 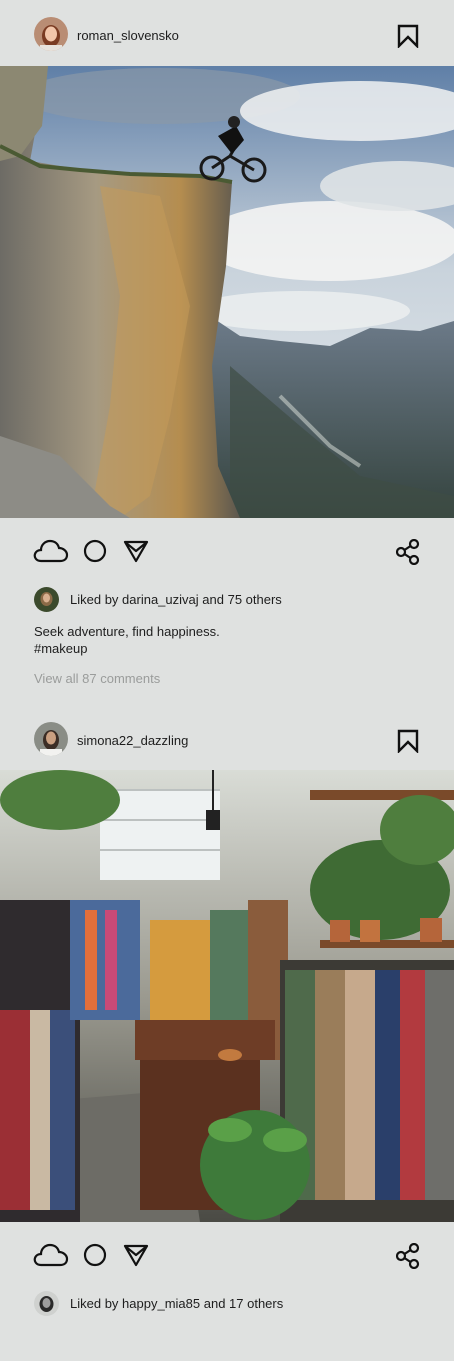 I want to click on likes-suffix: and 17 others, so click(x=244, y=1303).